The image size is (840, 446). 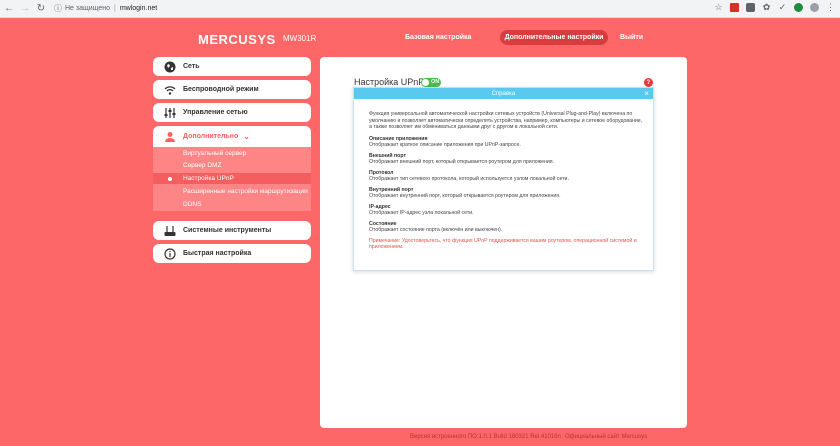 What do you see at coordinates (734, 7) in the screenshot?
I see `extension-red-icon` at bounding box center [734, 7].